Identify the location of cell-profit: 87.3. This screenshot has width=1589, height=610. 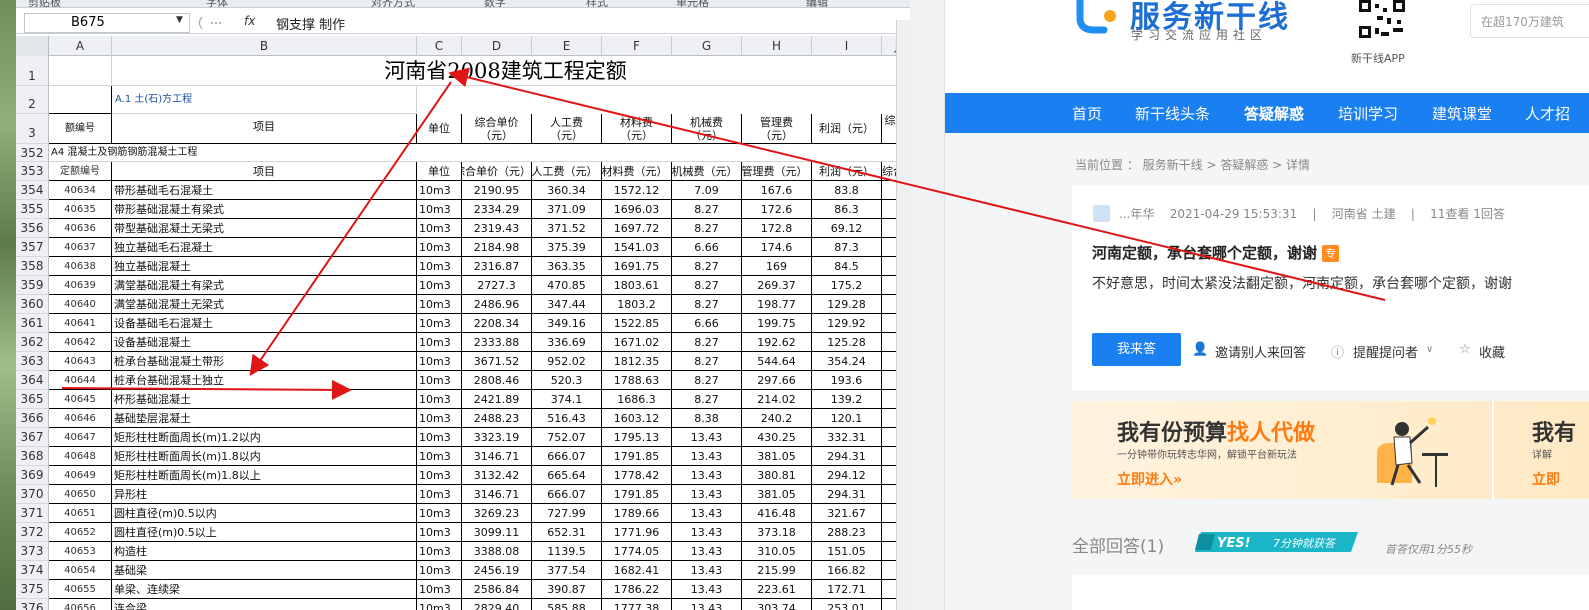
(847, 247).